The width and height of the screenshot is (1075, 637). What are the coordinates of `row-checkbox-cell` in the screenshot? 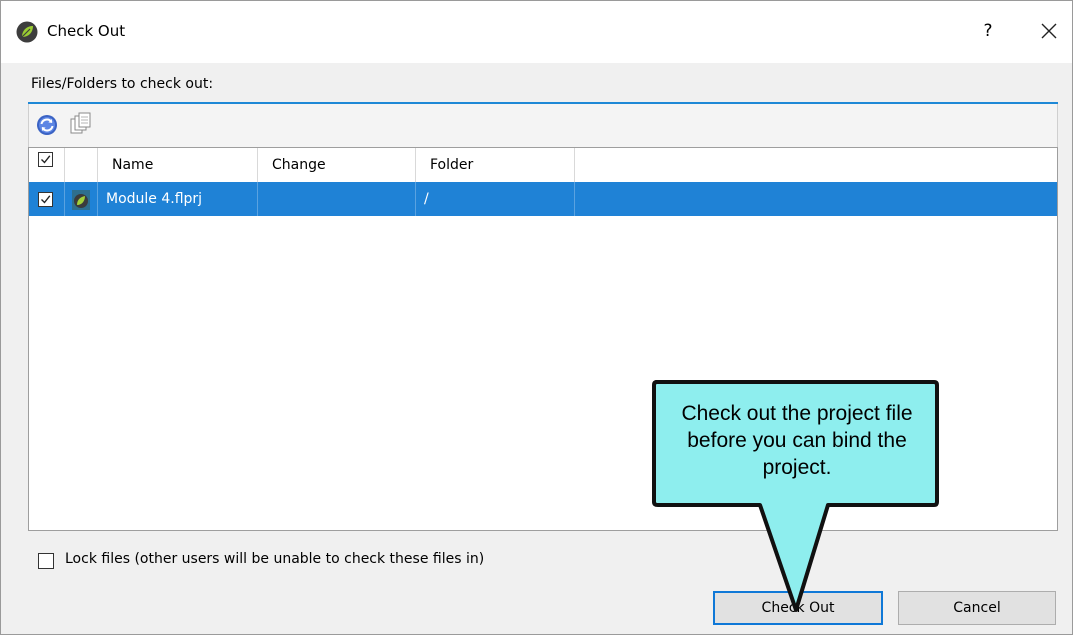 It's located at (47, 199).